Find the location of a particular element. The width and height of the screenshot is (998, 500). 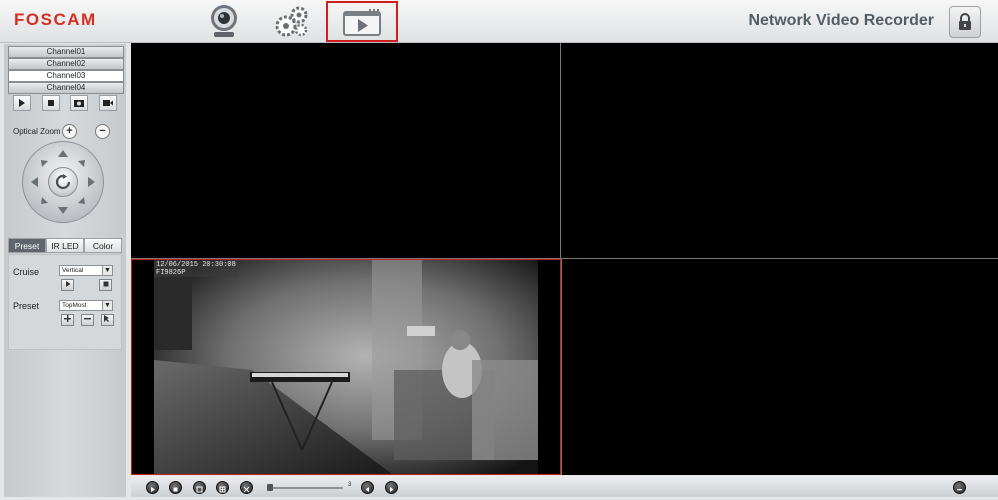

record-icon is located at coordinates (107, 103).